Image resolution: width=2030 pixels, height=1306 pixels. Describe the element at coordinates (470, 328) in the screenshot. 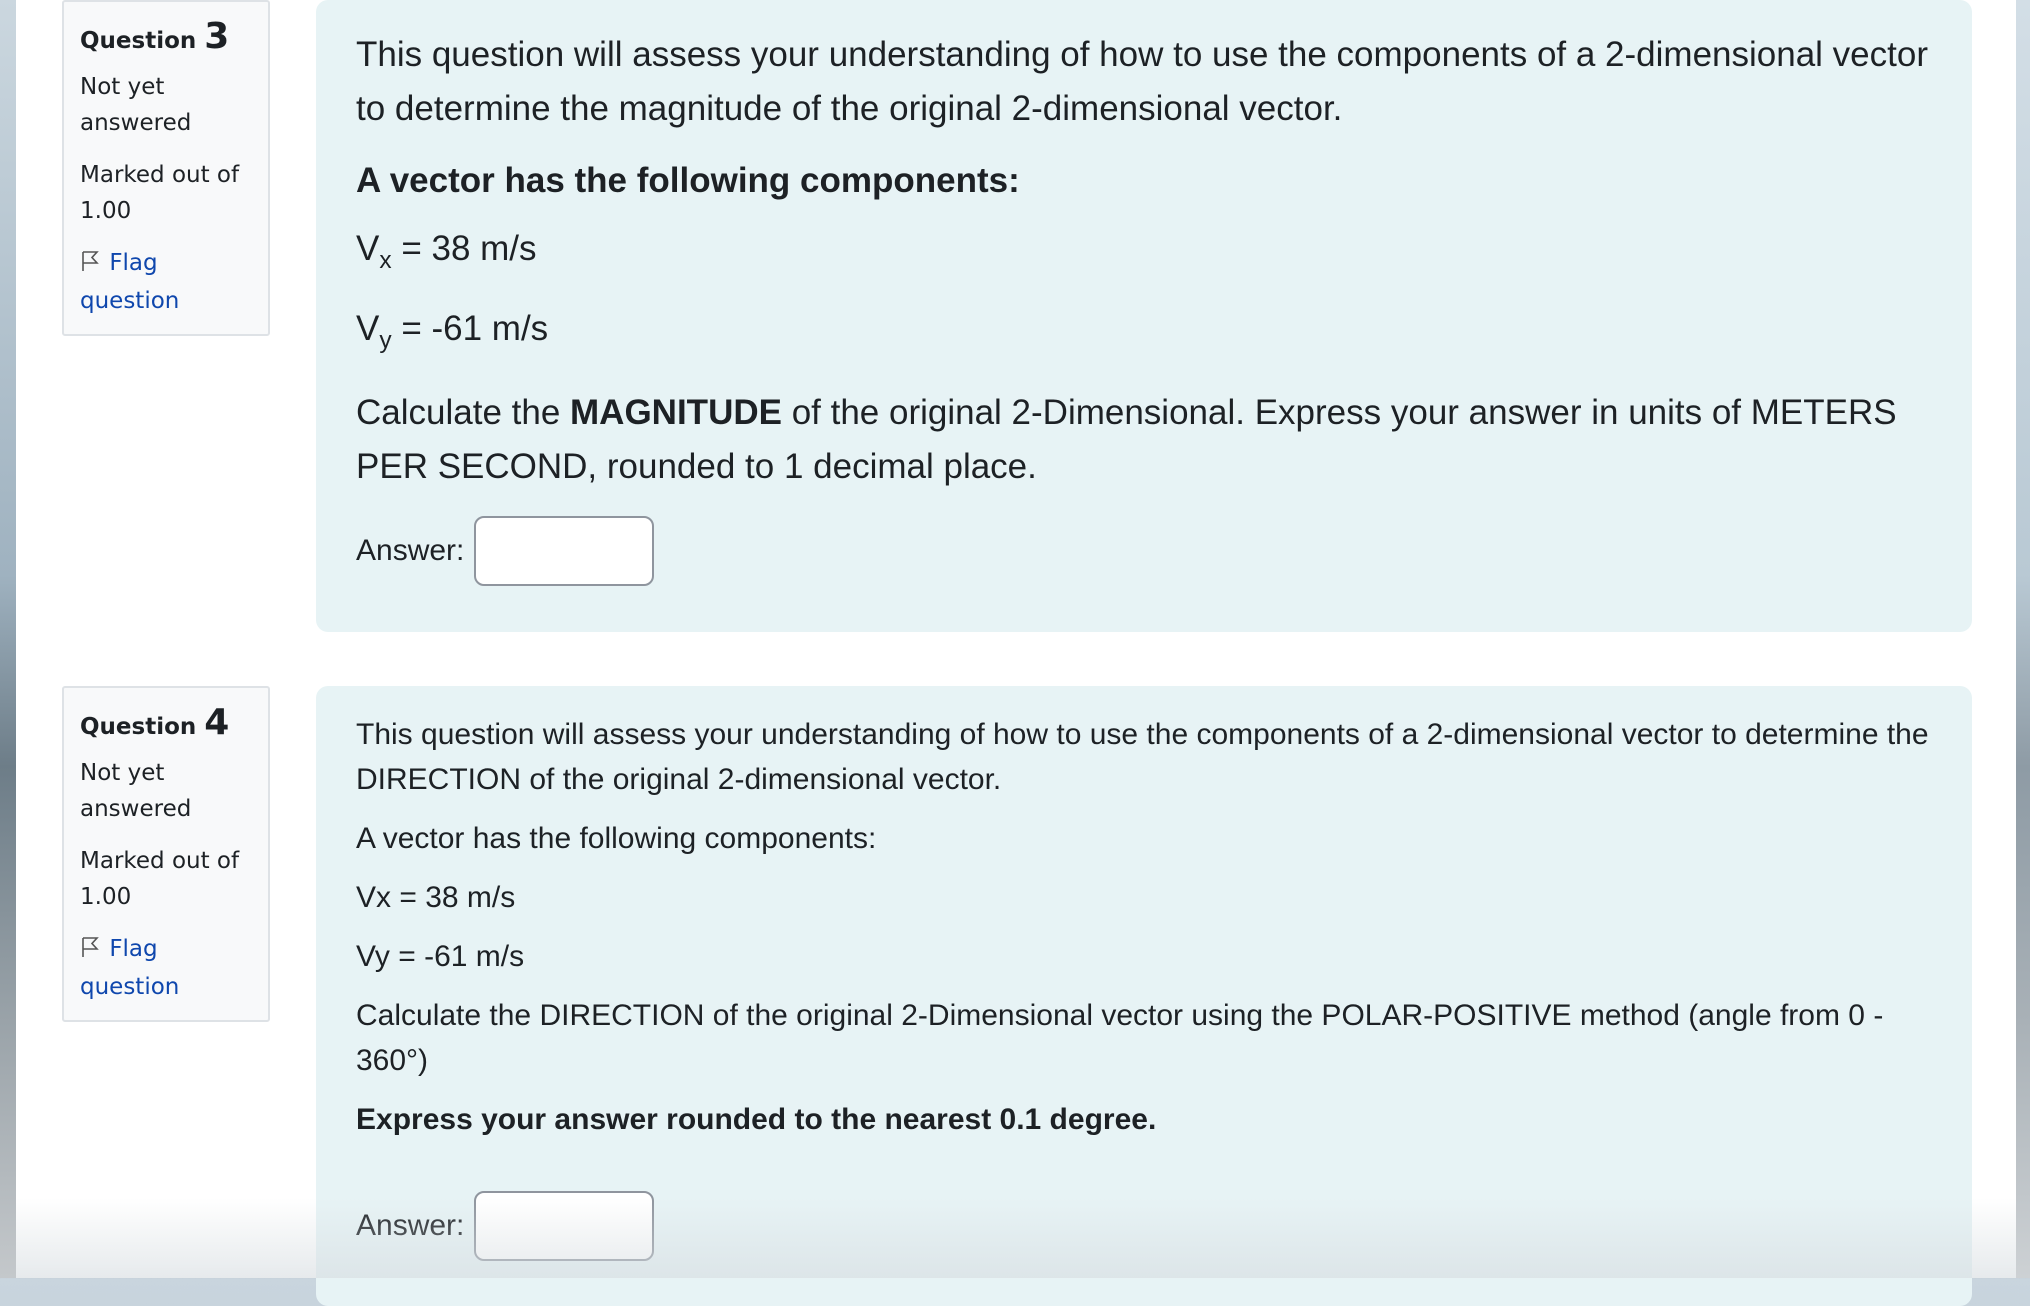

I see `vy-value: = -61 m/s` at that location.